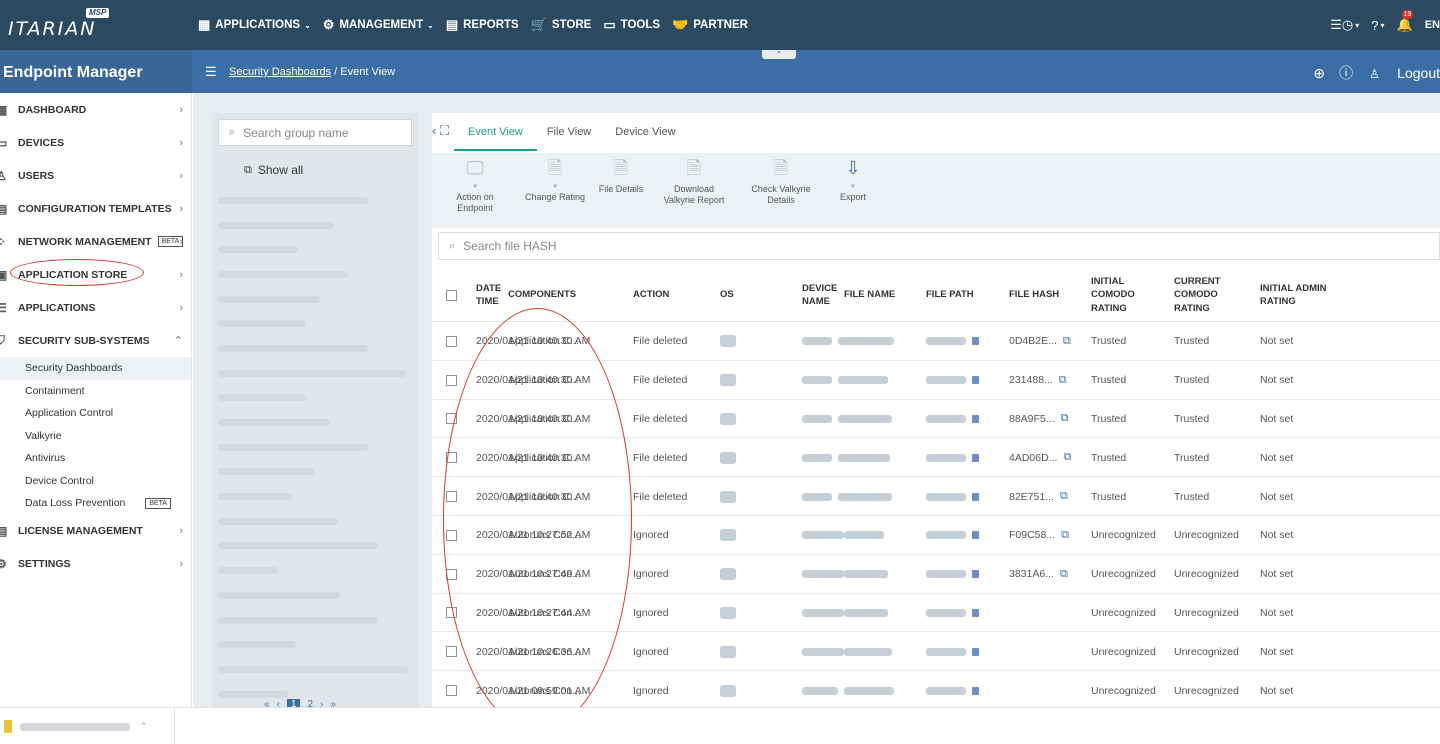 The width and height of the screenshot is (1440, 744). Describe the element at coordinates (95, 109) in the screenshot. I see `sidebar-item-dashboard: ▦ DASHBOARD ›` at that location.